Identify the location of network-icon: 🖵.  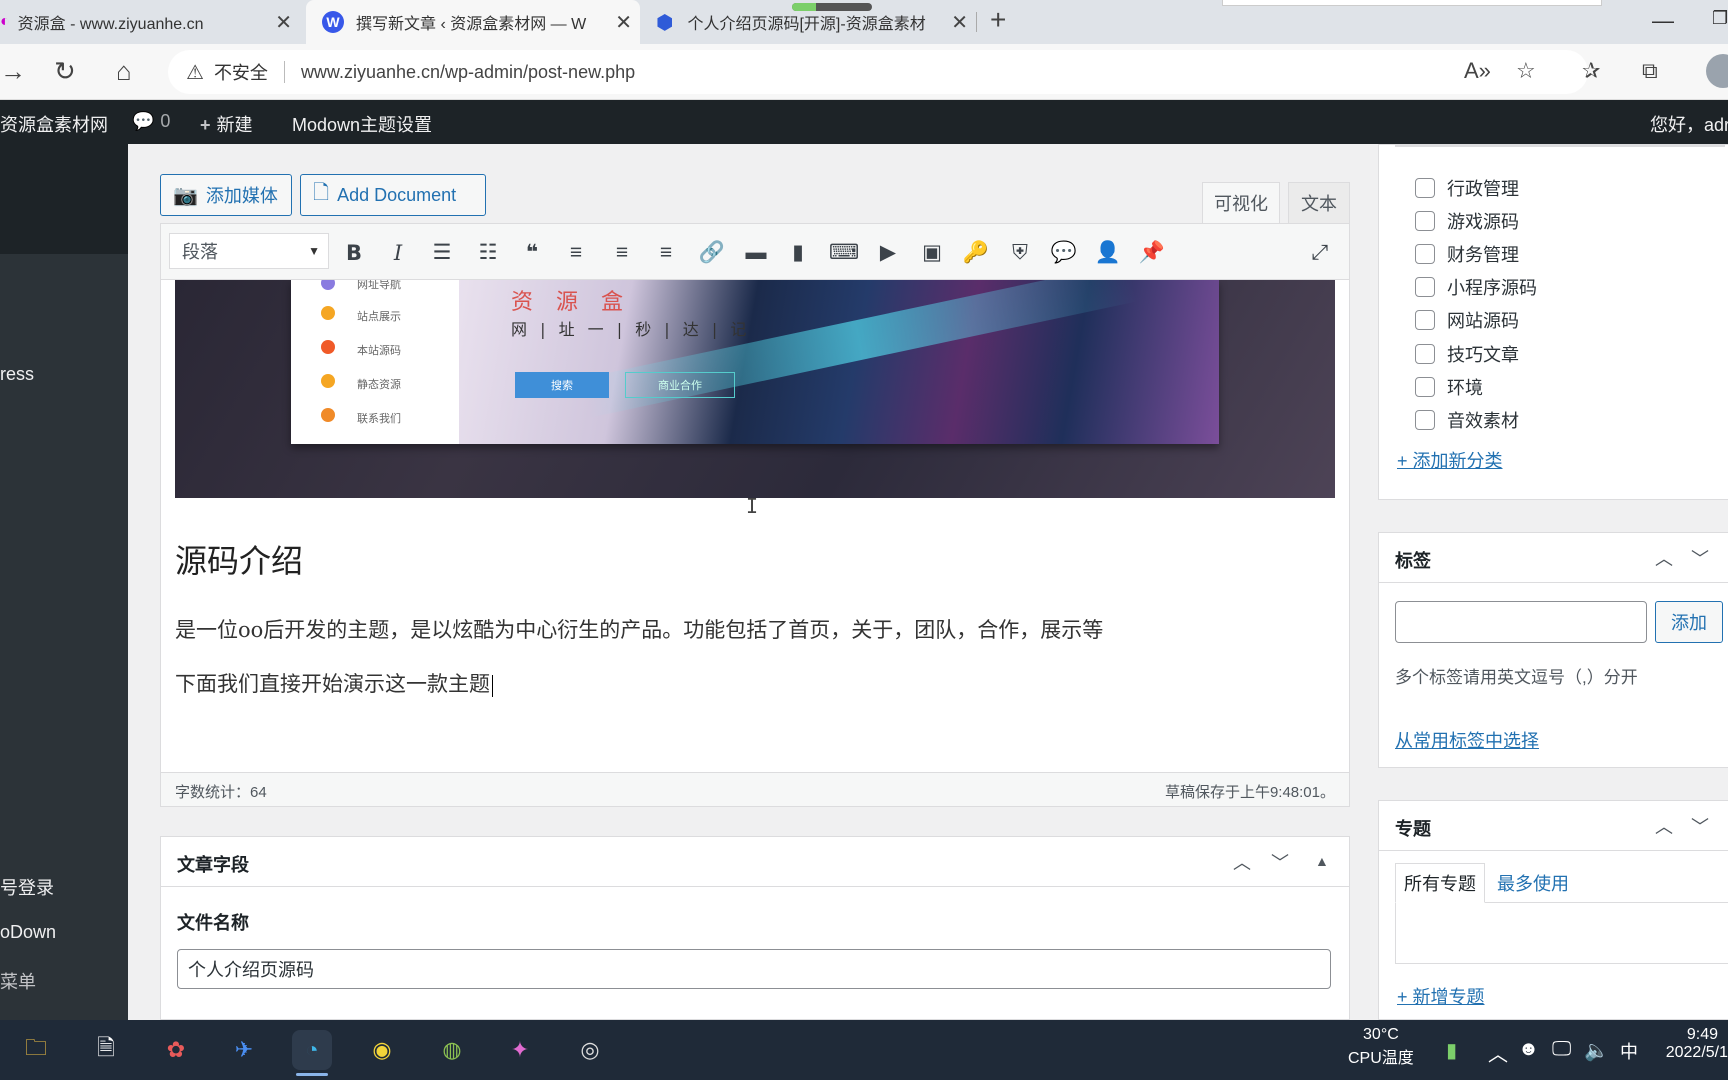
(1561, 1049).